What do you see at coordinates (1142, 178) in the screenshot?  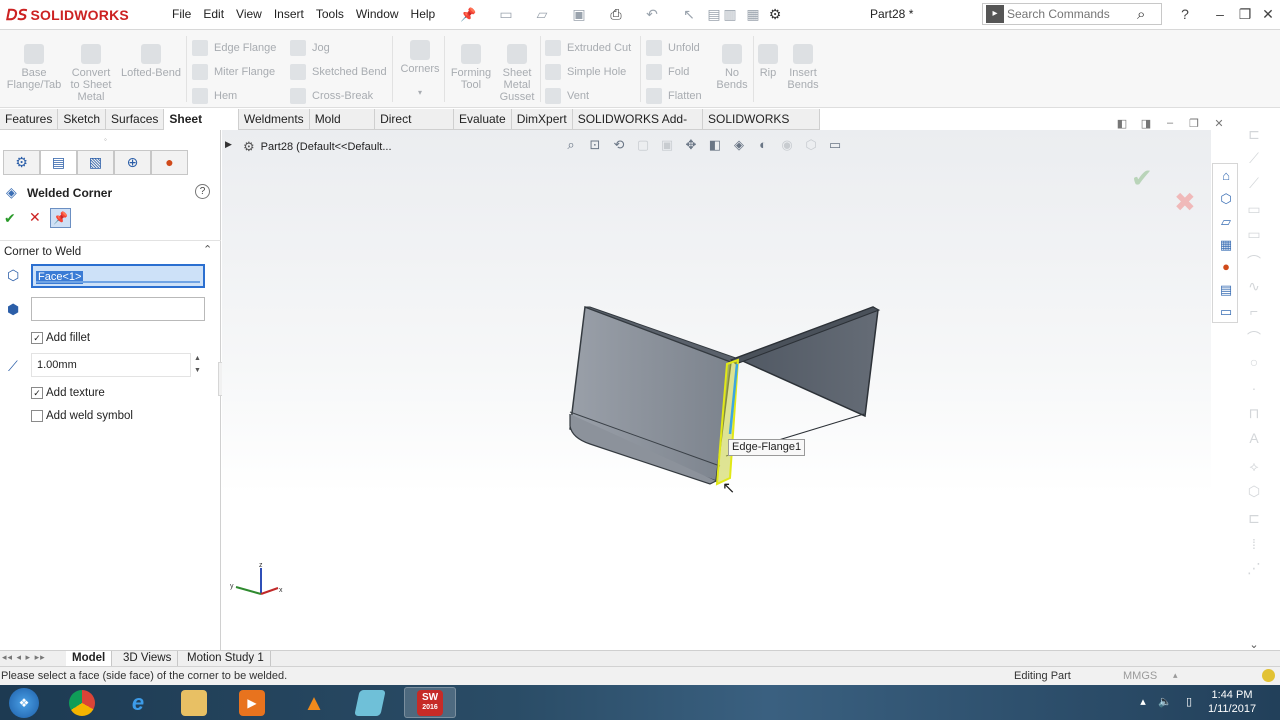 I see `confirmation-corner-ok-icon: ✔` at bounding box center [1142, 178].